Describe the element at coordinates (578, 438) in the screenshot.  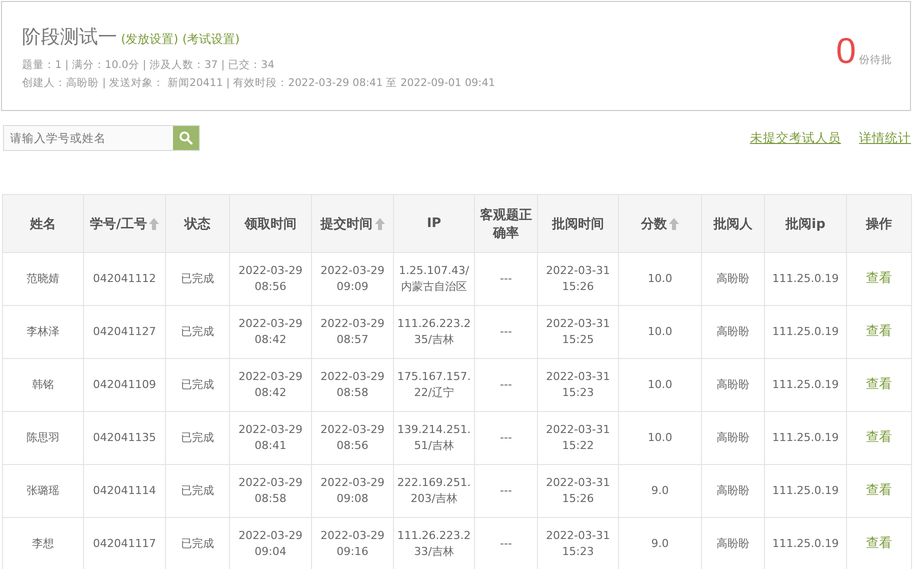
I see `table-cell: 2022-03-31 15:22` at that location.